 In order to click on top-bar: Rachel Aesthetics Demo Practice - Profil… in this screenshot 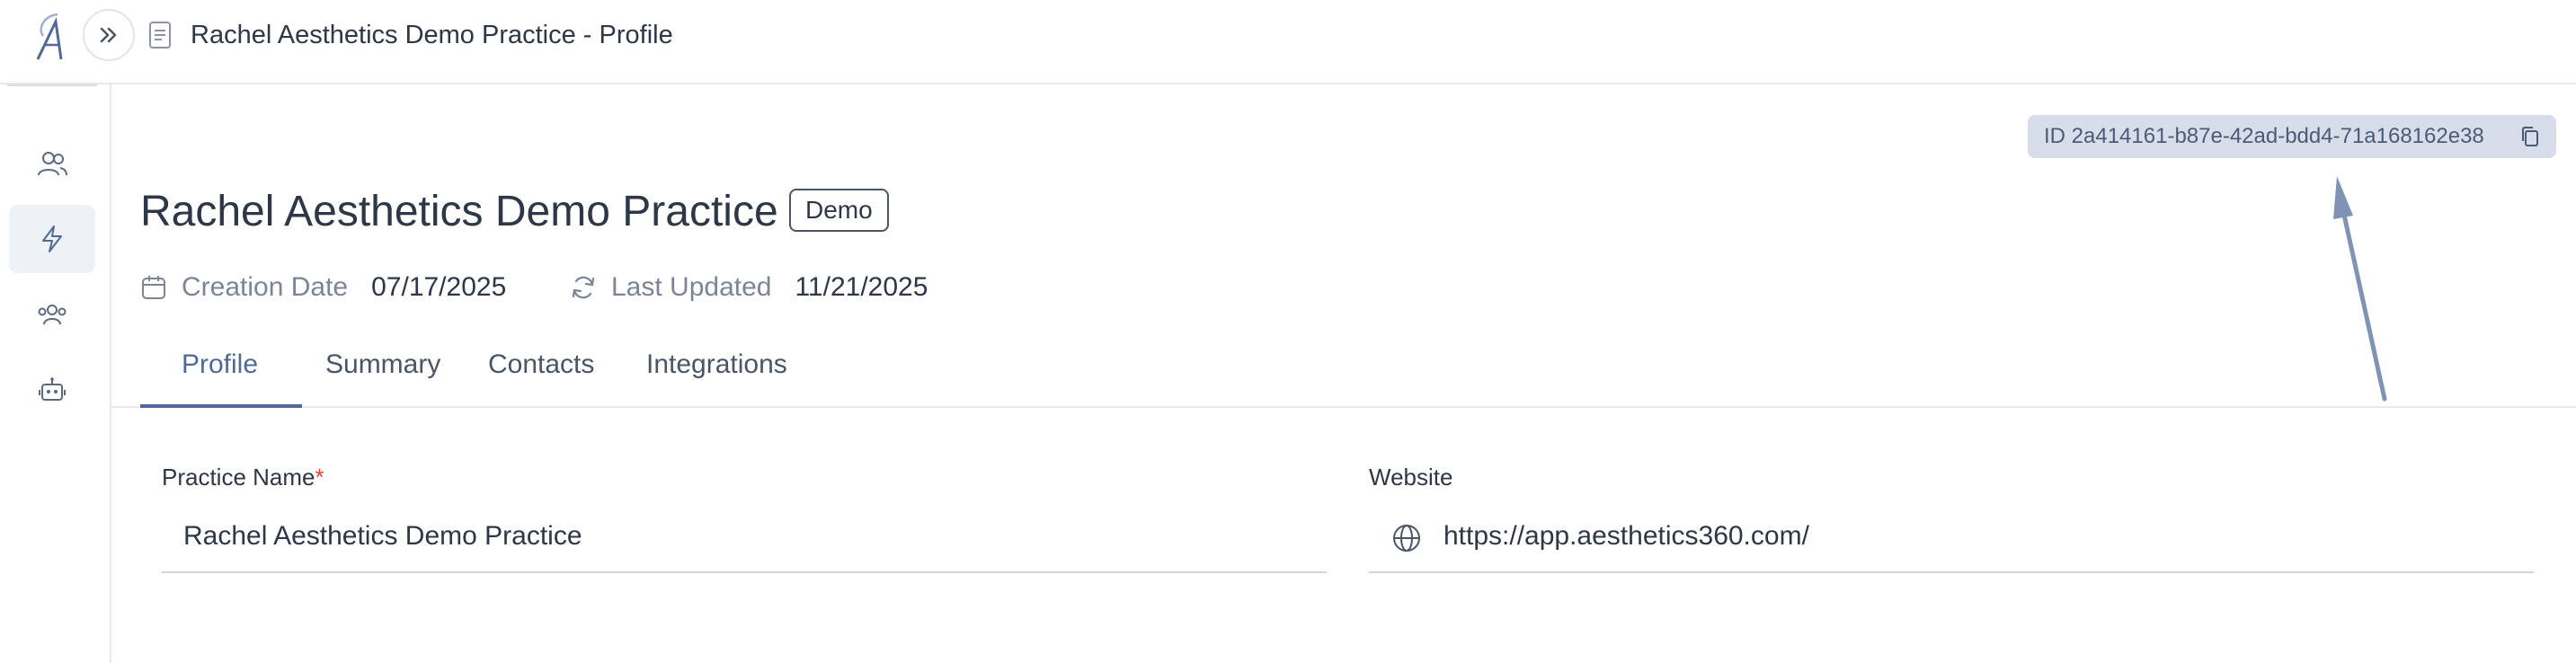, I will do `click(1288, 42)`.